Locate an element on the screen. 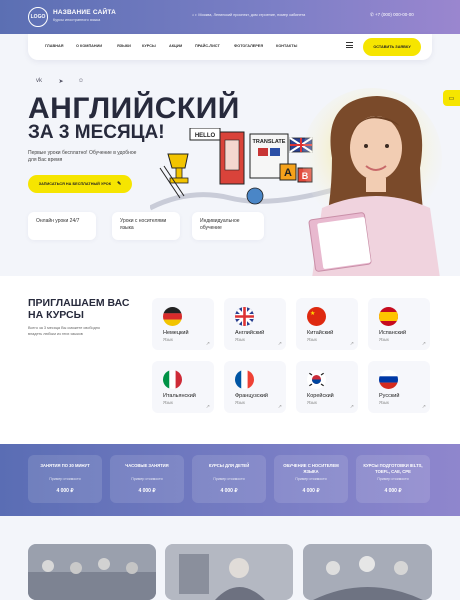 The image size is (460, 600). uk-flag-icon is located at coordinates (244, 316).